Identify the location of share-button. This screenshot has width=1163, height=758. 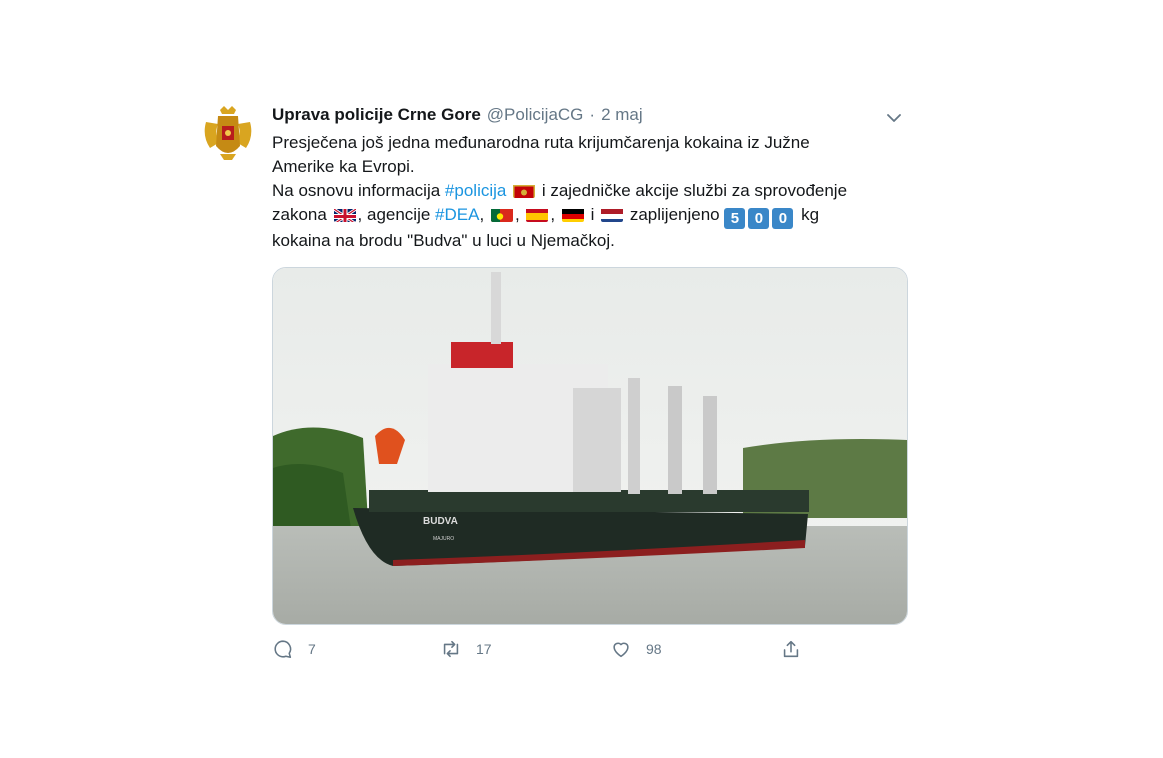
(791, 649).